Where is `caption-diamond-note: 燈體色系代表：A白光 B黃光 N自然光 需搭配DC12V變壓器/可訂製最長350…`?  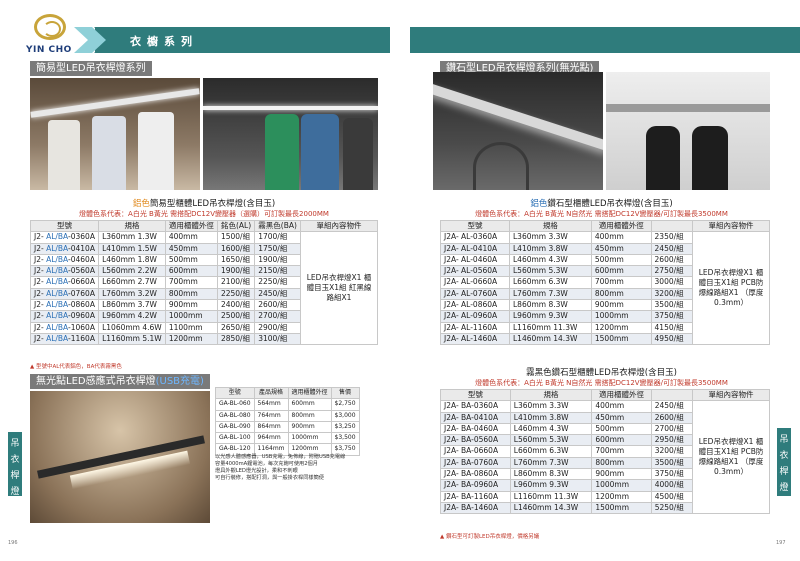
caption-diamond-note: 燈體色系代表：A白光 B黃光 N自然光 需搭配DC12V變壓器/可訂製最長350… is located at coordinates (601, 214).